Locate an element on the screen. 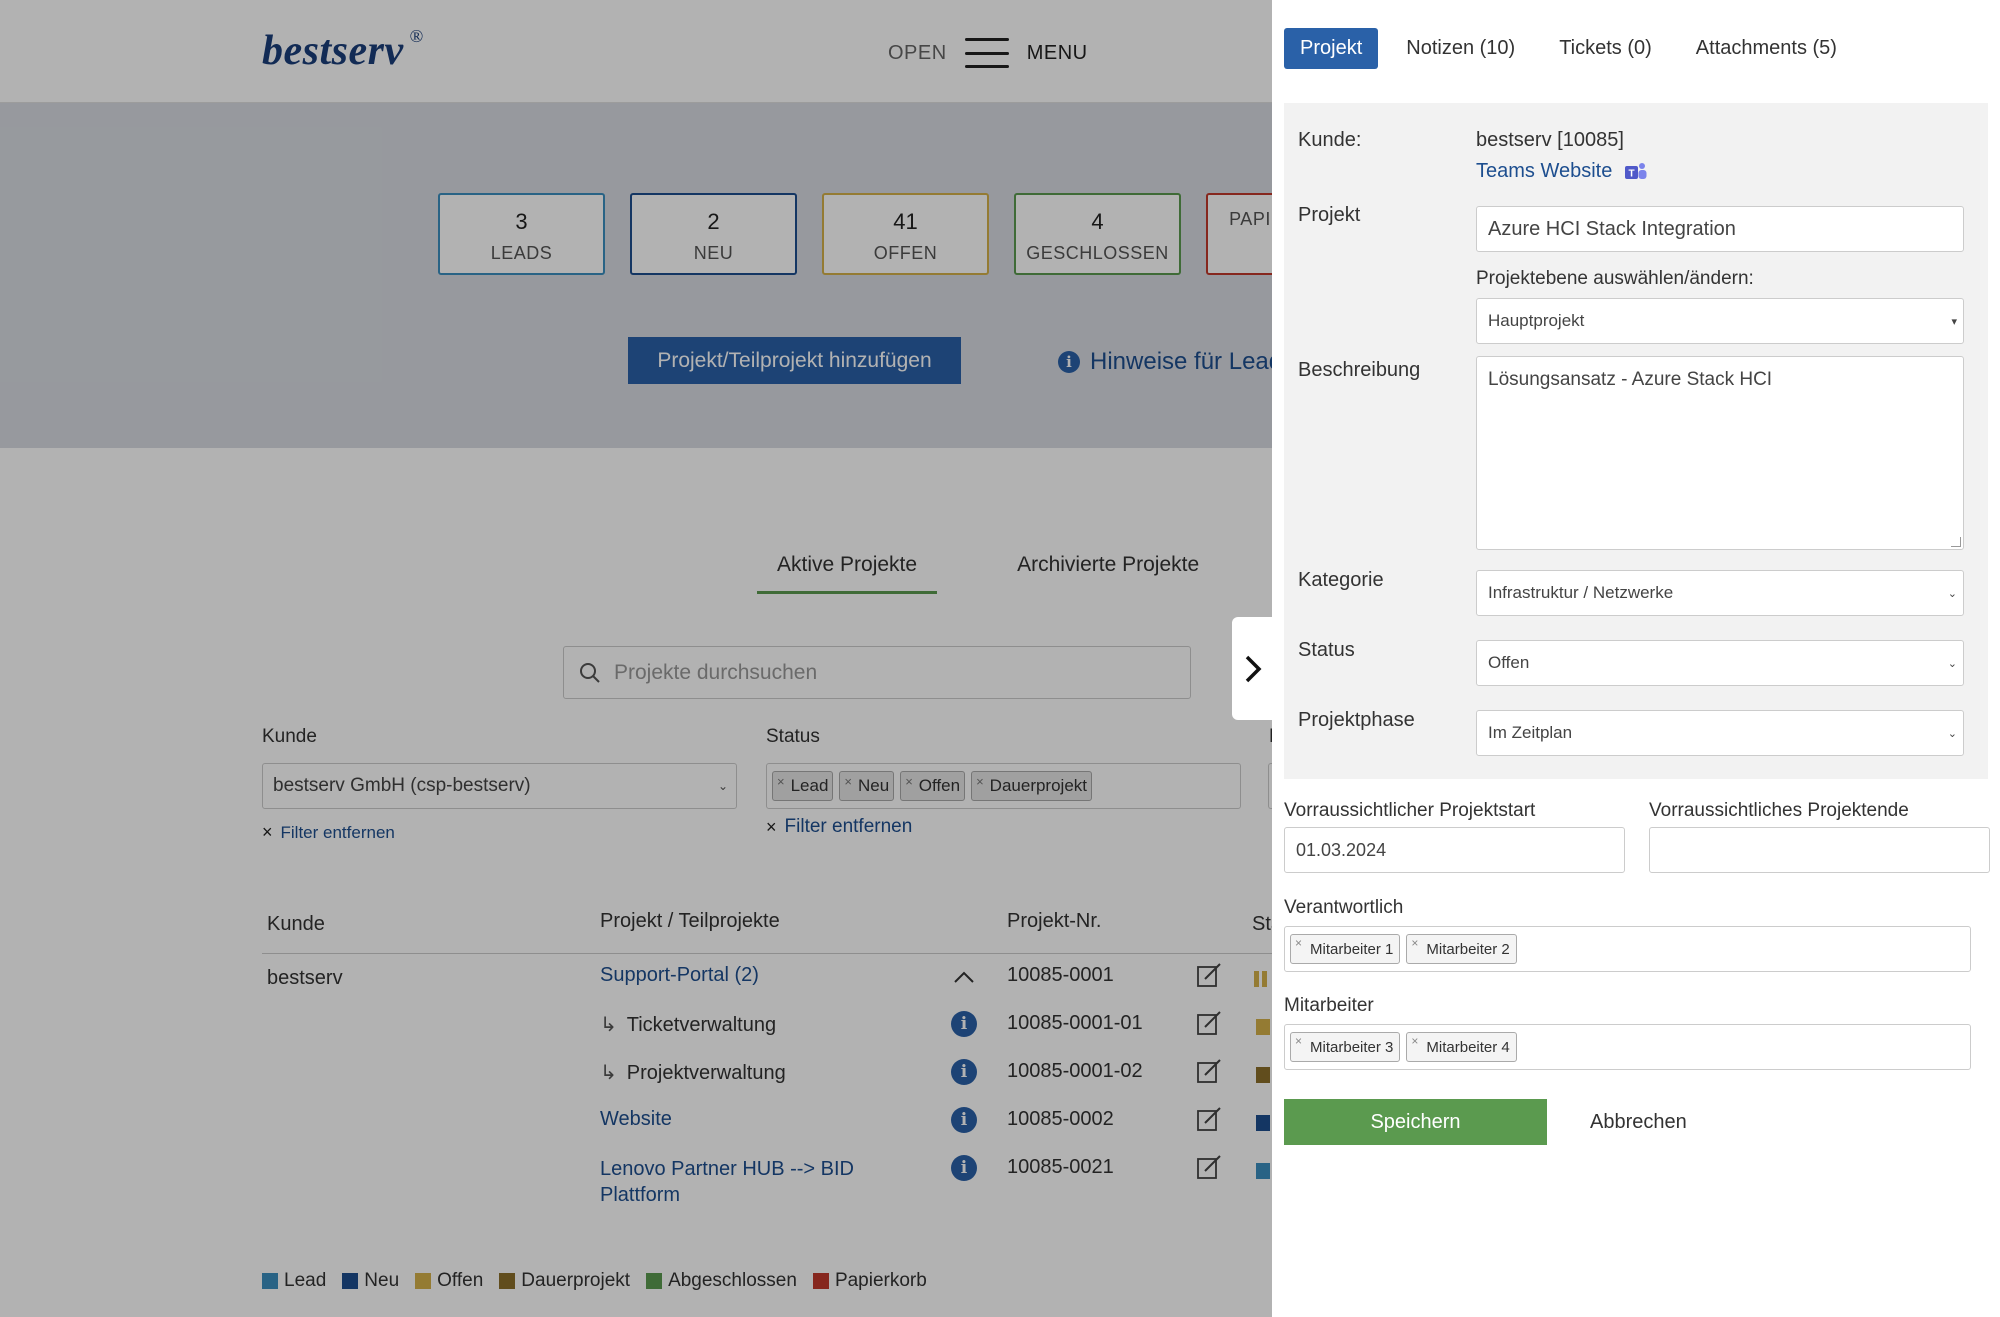 This screenshot has height=1317, width=2000. tab-attachments: Attachments (5) is located at coordinates (1766, 48).